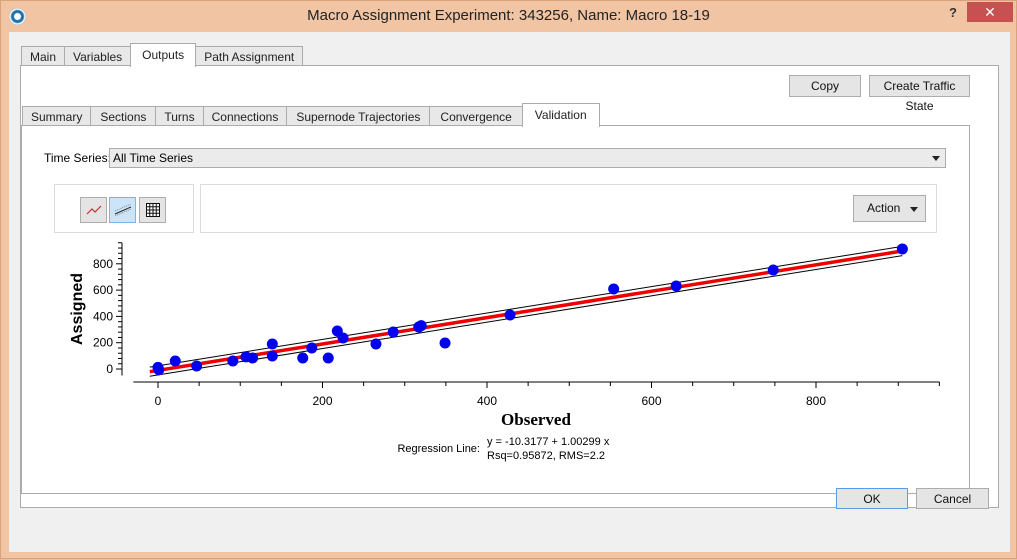 This screenshot has height=560, width=1017. I want to click on tab-validation: Validation, so click(560, 115).